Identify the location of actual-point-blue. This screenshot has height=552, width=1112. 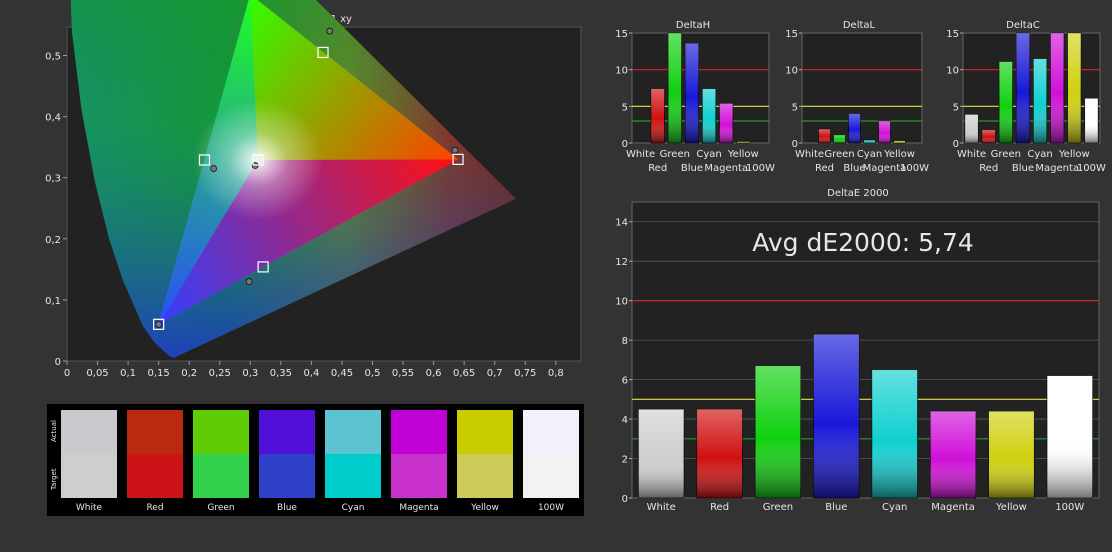
(159, 324).